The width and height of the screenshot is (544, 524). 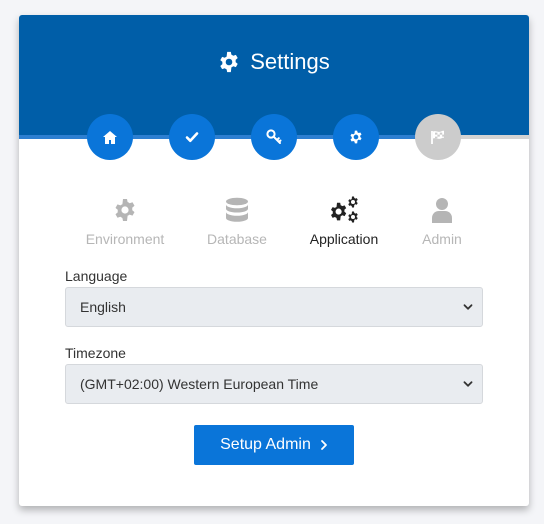 I want to click on home-icon, so click(x=110, y=137).